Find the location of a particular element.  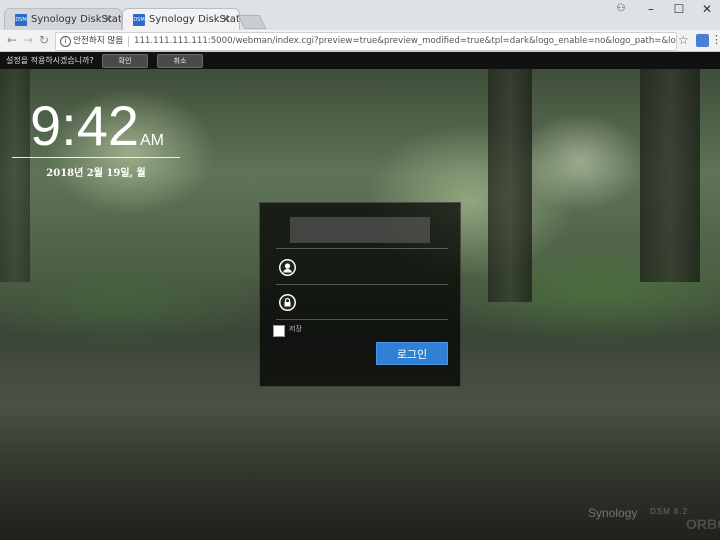

clock-widget: 9:42 AM is located at coordinates (97, 125).